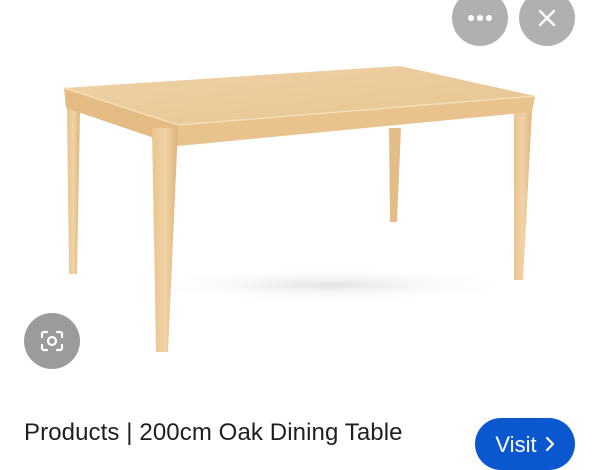 The height and width of the screenshot is (470, 600). Describe the element at coordinates (547, 18) in the screenshot. I see `close-icon` at that location.